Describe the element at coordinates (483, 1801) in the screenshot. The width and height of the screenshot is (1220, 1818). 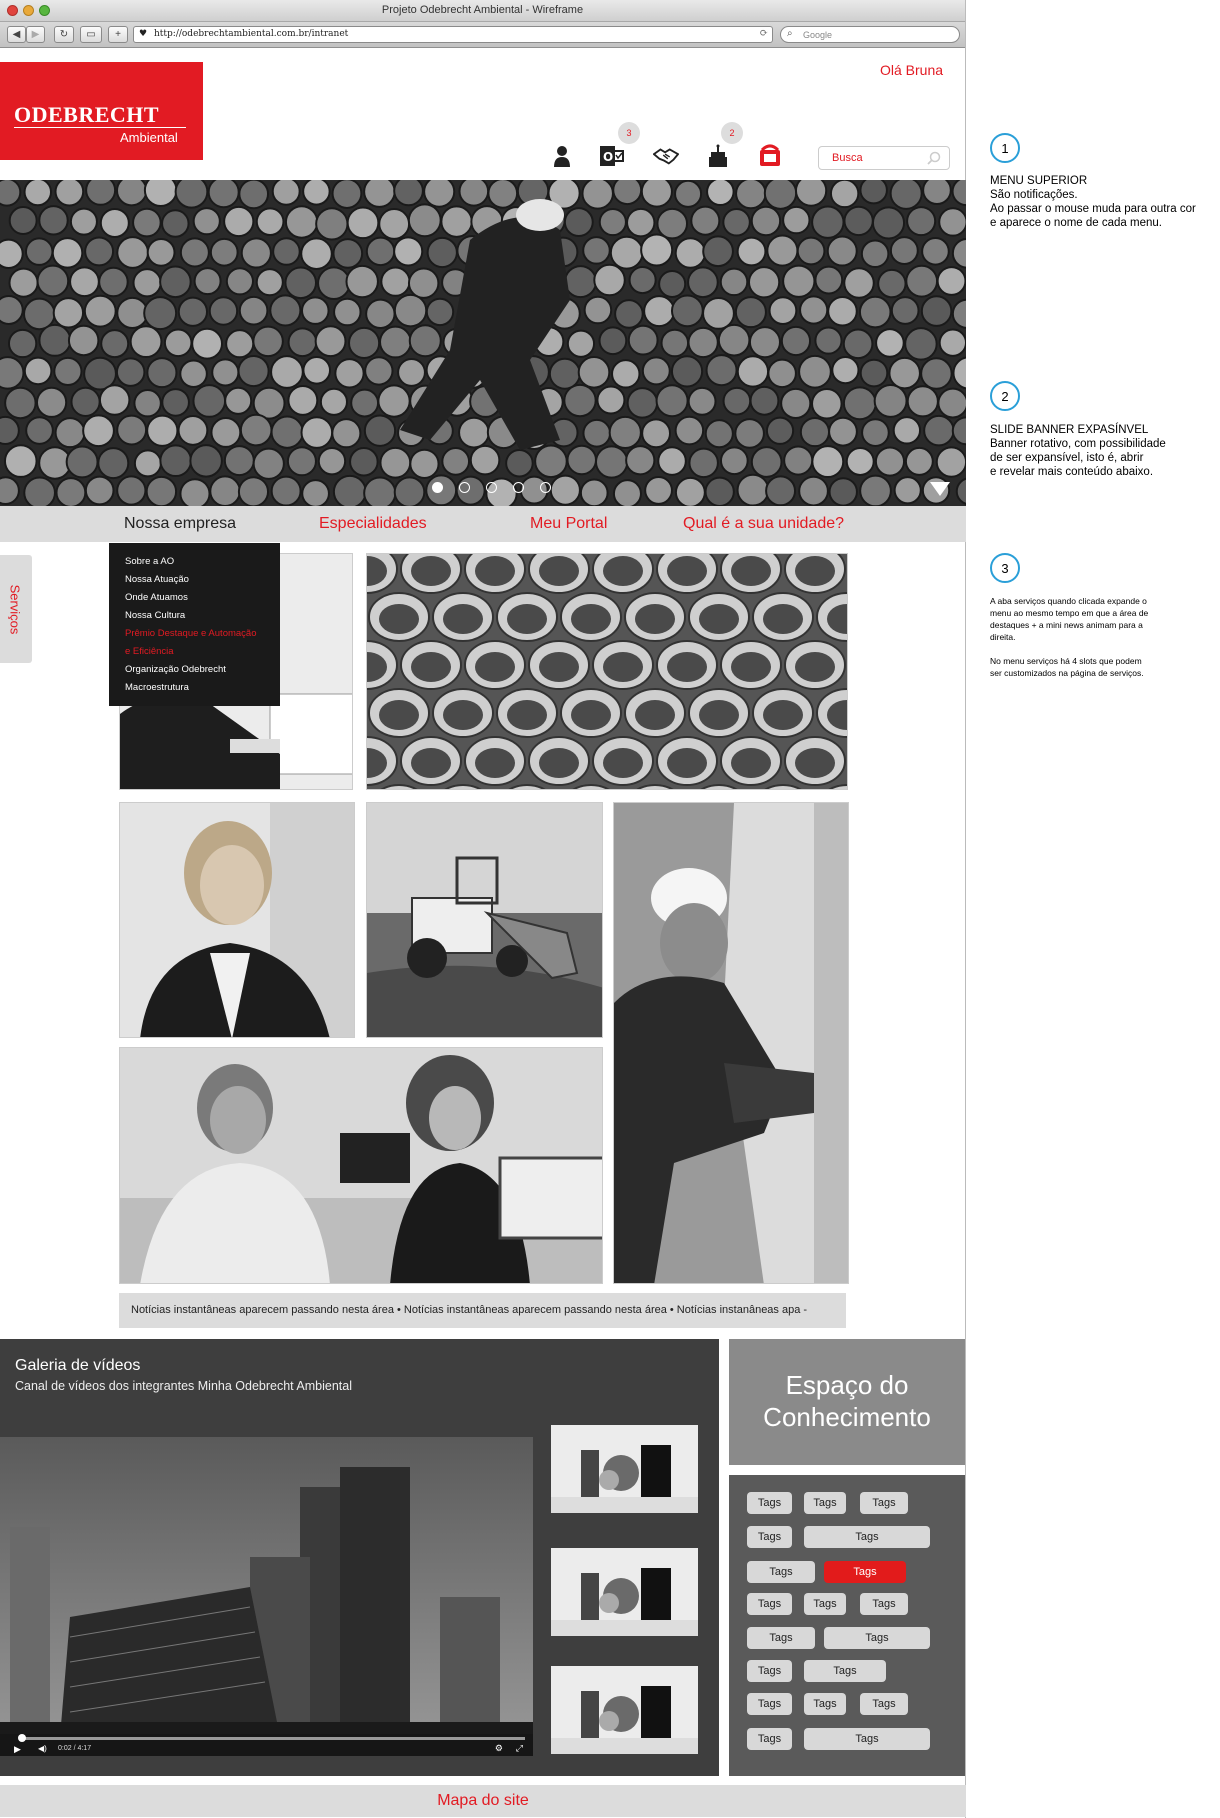
I see `sitemap-link: Mapa do site` at that location.